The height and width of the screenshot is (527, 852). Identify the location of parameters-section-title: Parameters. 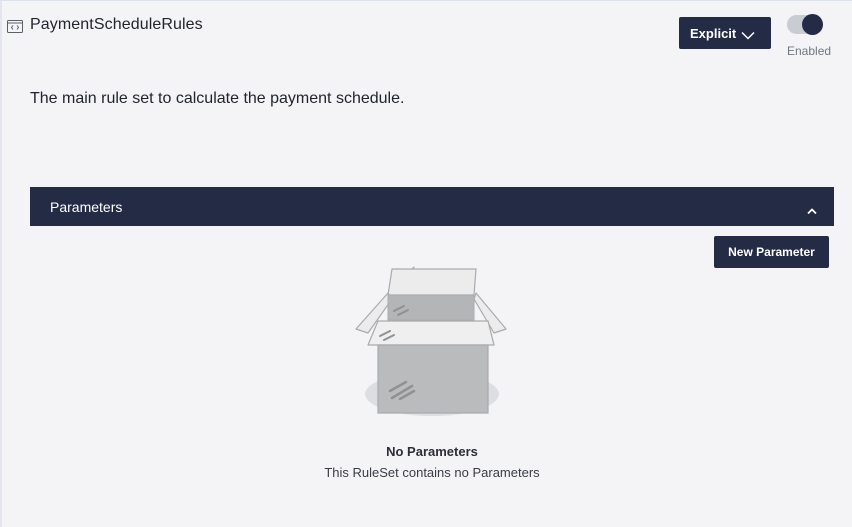
(86, 207).